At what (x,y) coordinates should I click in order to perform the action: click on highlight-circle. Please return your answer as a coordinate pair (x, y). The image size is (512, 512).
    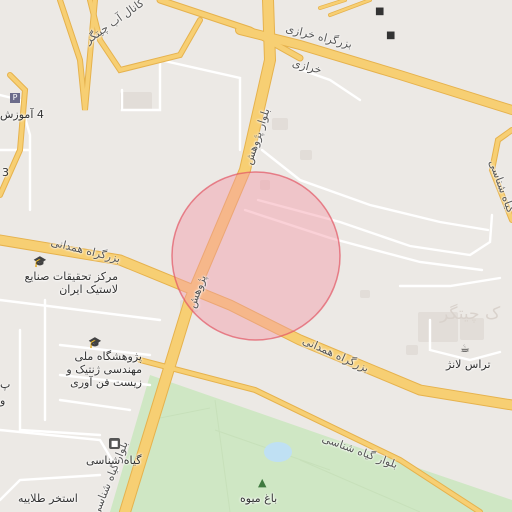
    Looking at the image, I should click on (256, 256).